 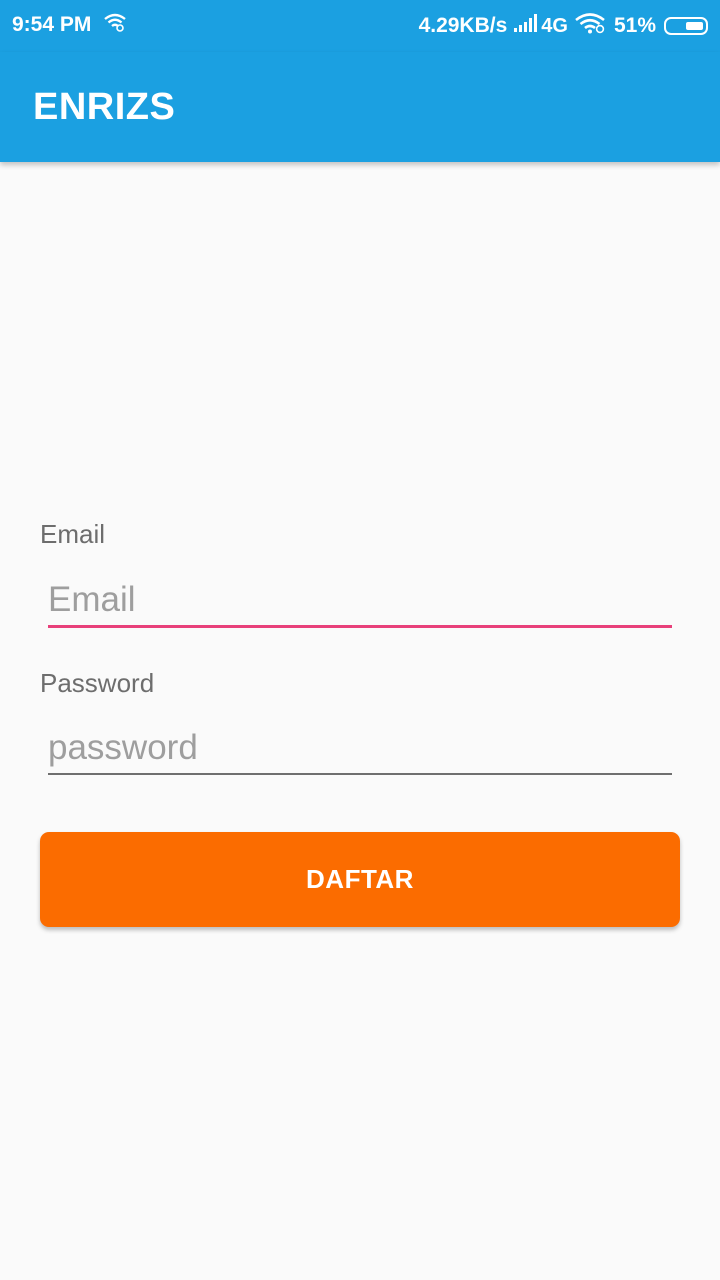 I want to click on battery-percent: 51%, so click(x=634, y=25).